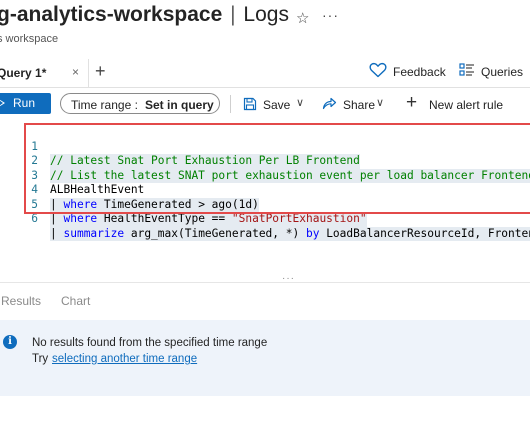  What do you see at coordinates (411, 103) in the screenshot?
I see `plus-icon: +` at bounding box center [411, 103].